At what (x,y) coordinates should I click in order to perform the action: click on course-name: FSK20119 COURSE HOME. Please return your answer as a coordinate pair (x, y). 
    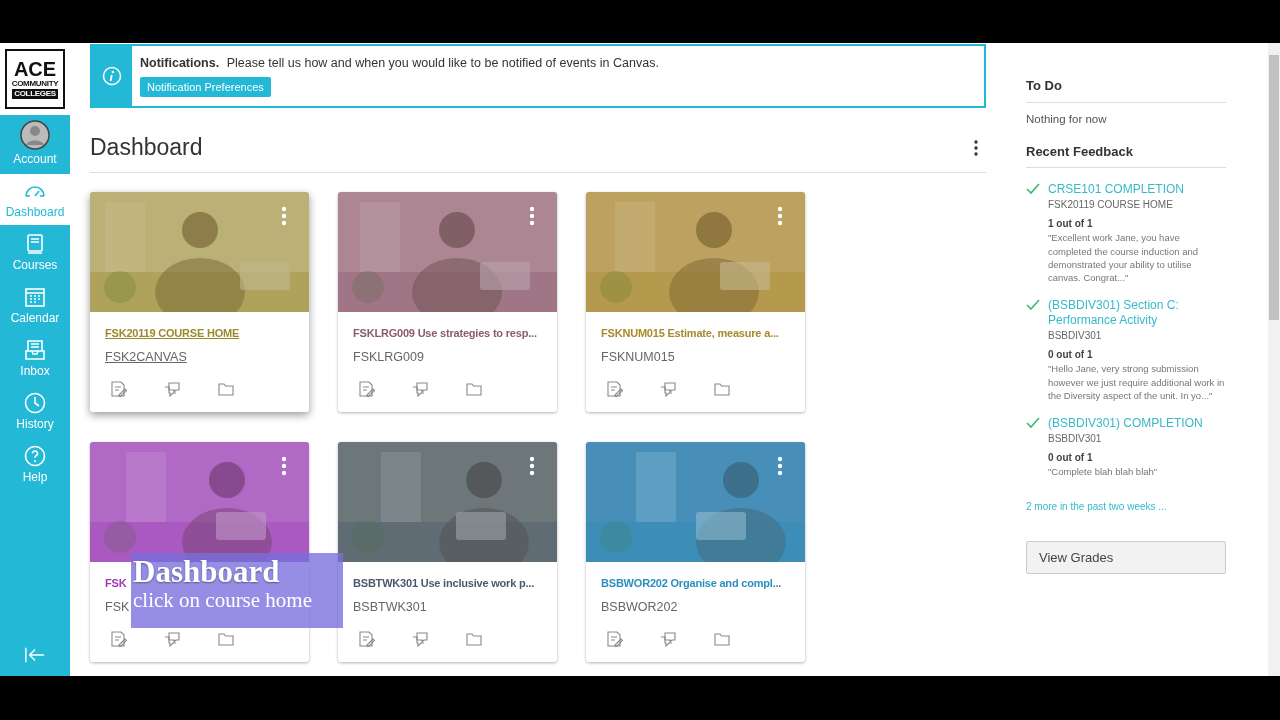
    Looking at the image, I should click on (1111, 205).